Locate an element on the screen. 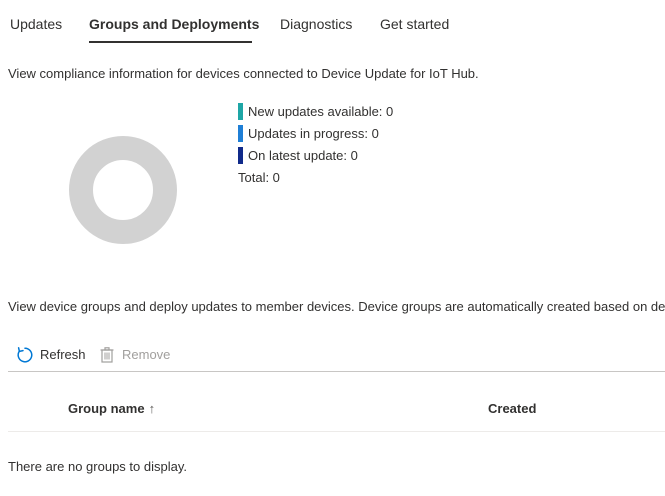 This screenshot has width=665, height=496. tab-groups-and-deployments: Groups and Deployments is located at coordinates (174, 24).